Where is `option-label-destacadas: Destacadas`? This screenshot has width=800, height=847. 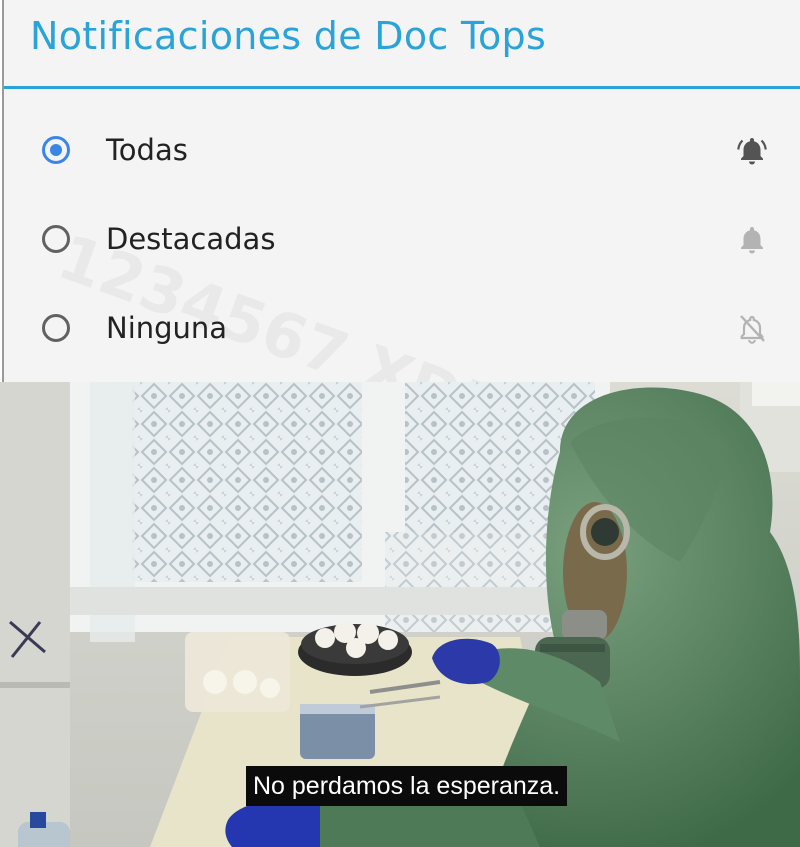
option-label-destacadas: Destacadas is located at coordinates (191, 239).